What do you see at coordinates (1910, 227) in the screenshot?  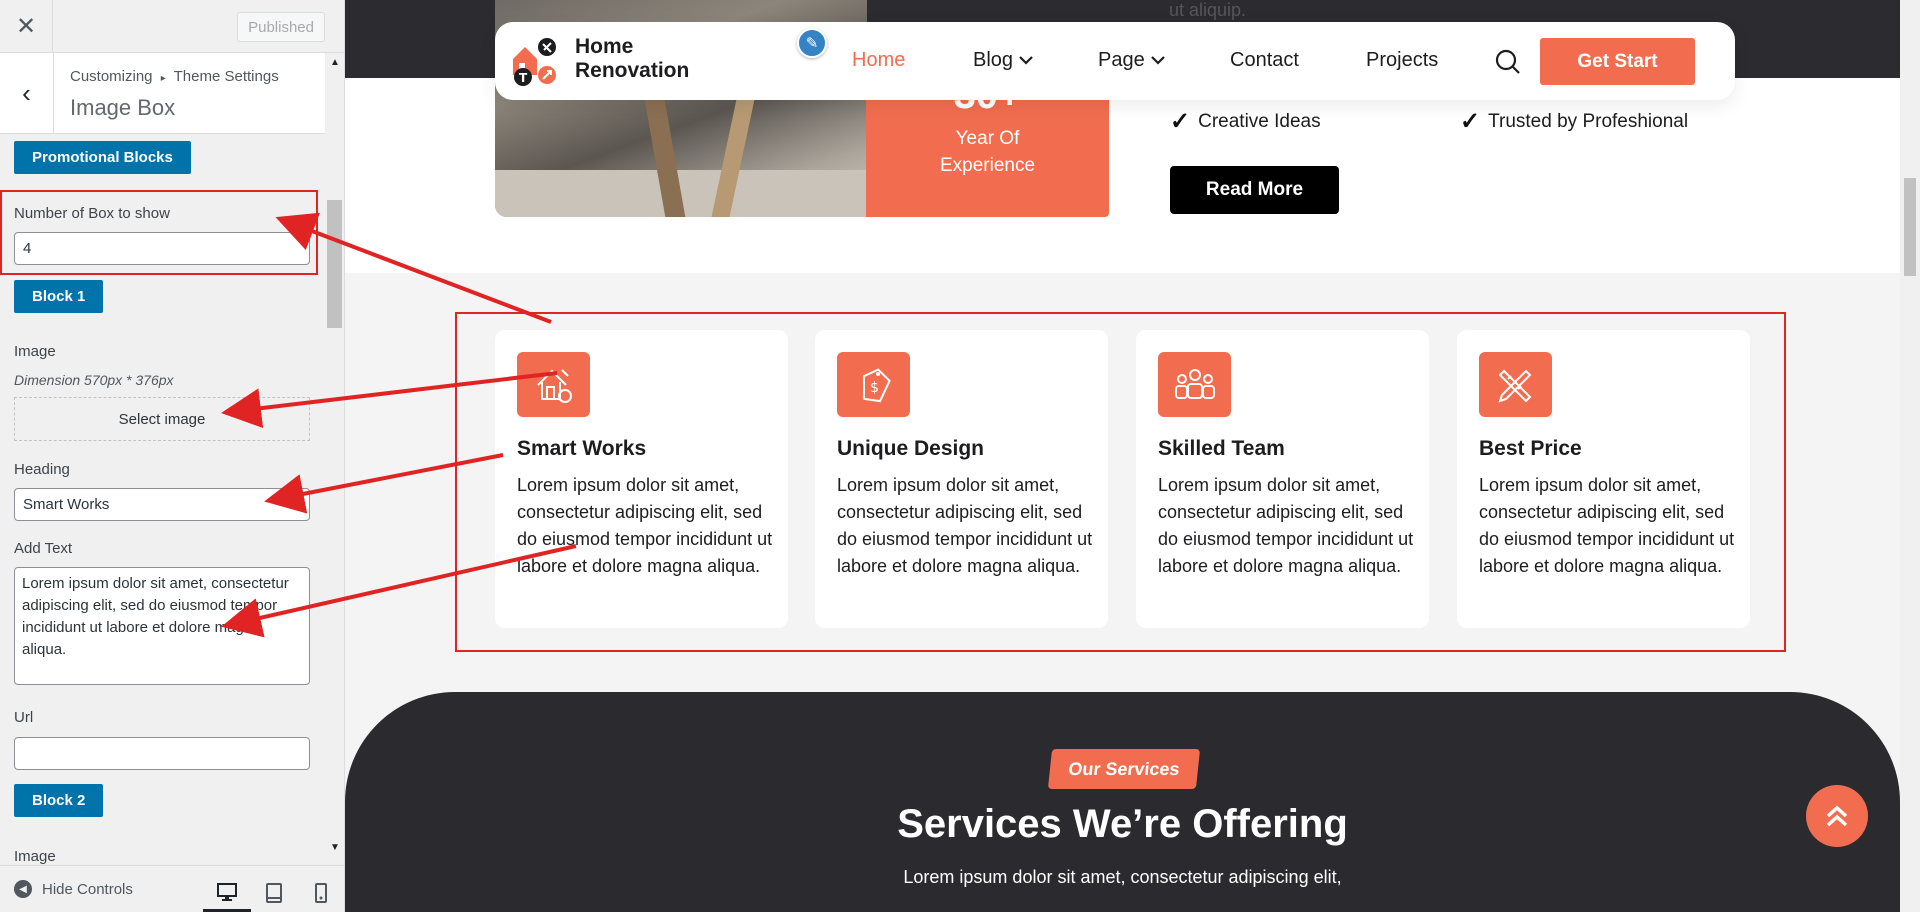 I see `preview-scrollbar-thumb` at bounding box center [1910, 227].